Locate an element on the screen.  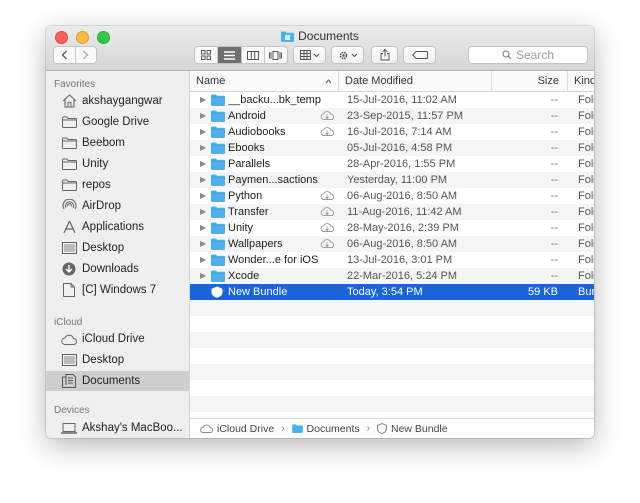
list-view-icon is located at coordinates (229, 55).